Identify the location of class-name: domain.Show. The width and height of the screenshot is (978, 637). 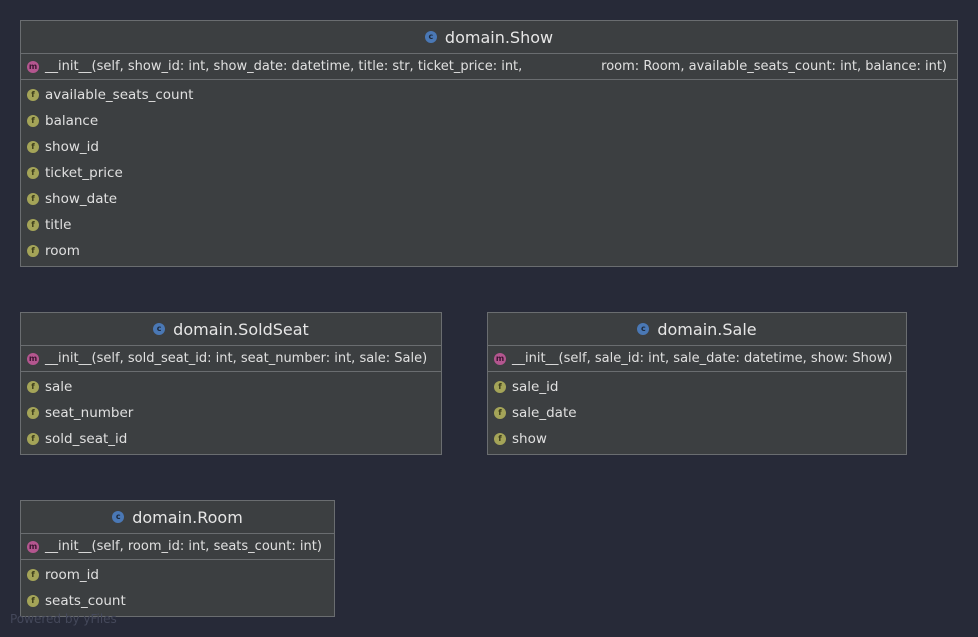
(499, 37).